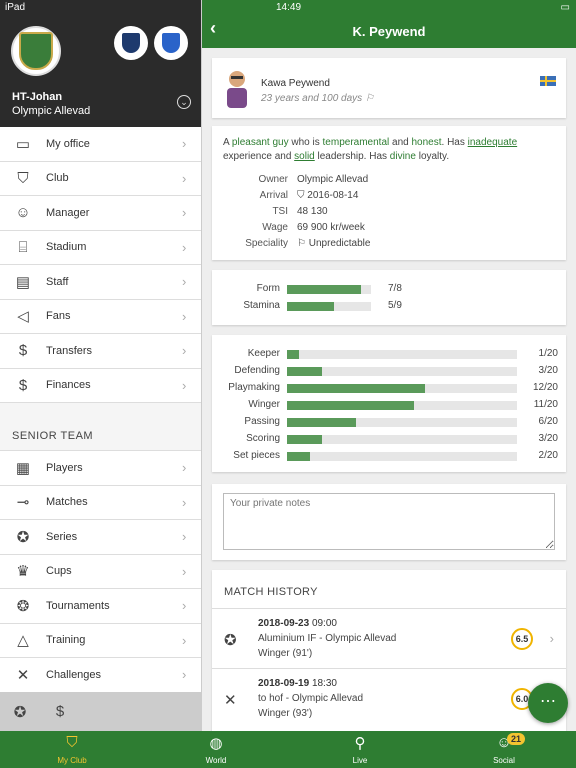 This screenshot has width=576, height=768. Describe the element at coordinates (493, 142) in the screenshot. I see `trait-link: inadequate` at that location.